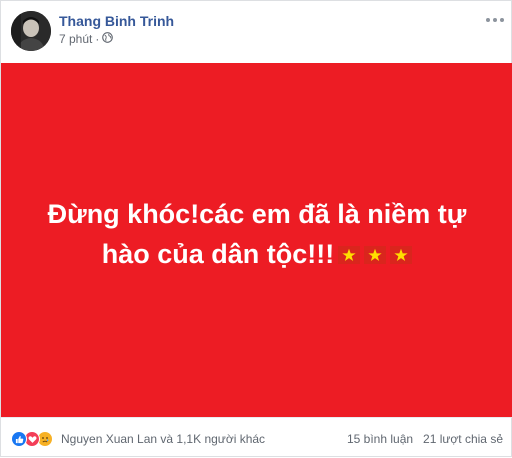  I want to click on post-meta: 7 phút ·, so click(86, 39).